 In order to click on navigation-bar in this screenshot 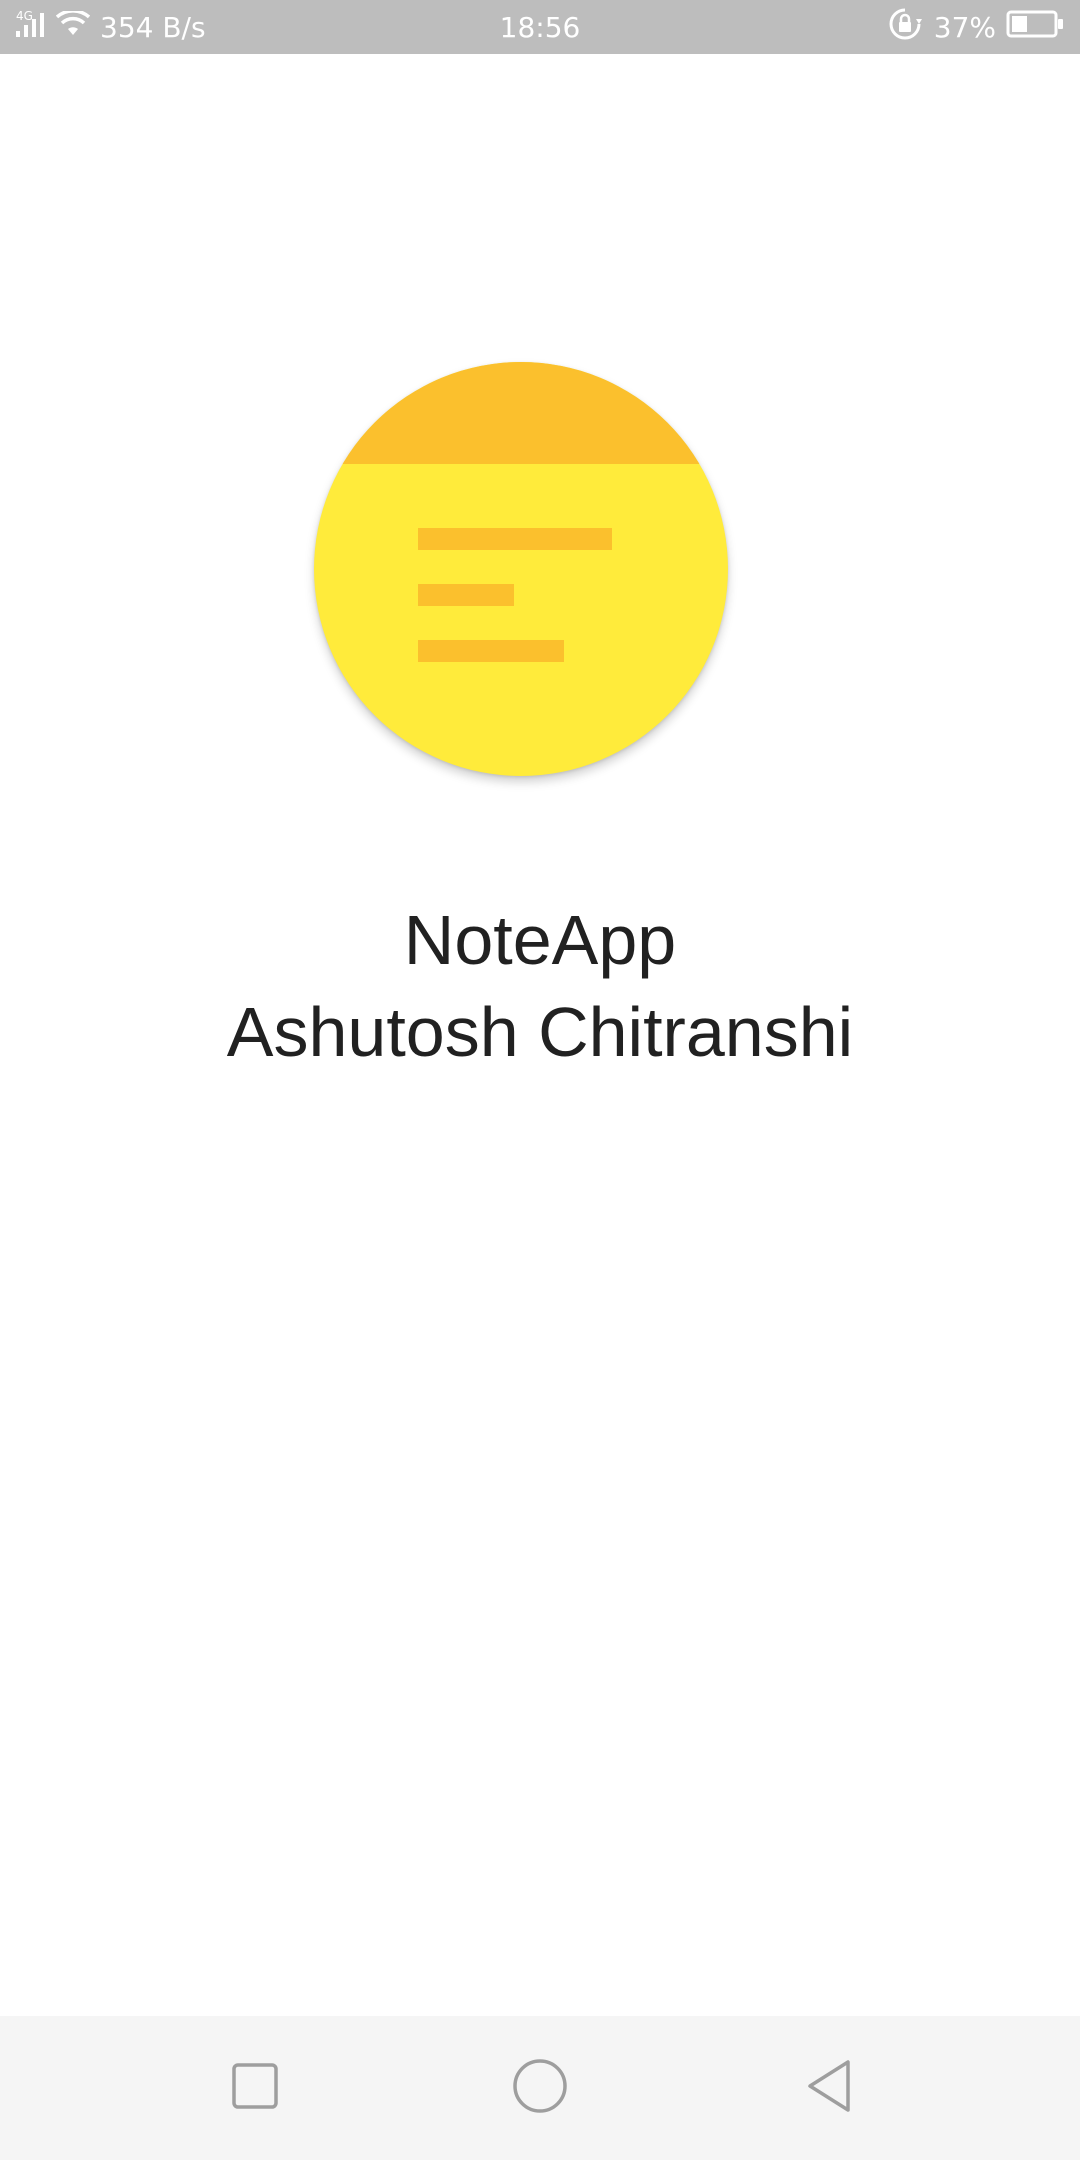, I will do `click(540, 2088)`.